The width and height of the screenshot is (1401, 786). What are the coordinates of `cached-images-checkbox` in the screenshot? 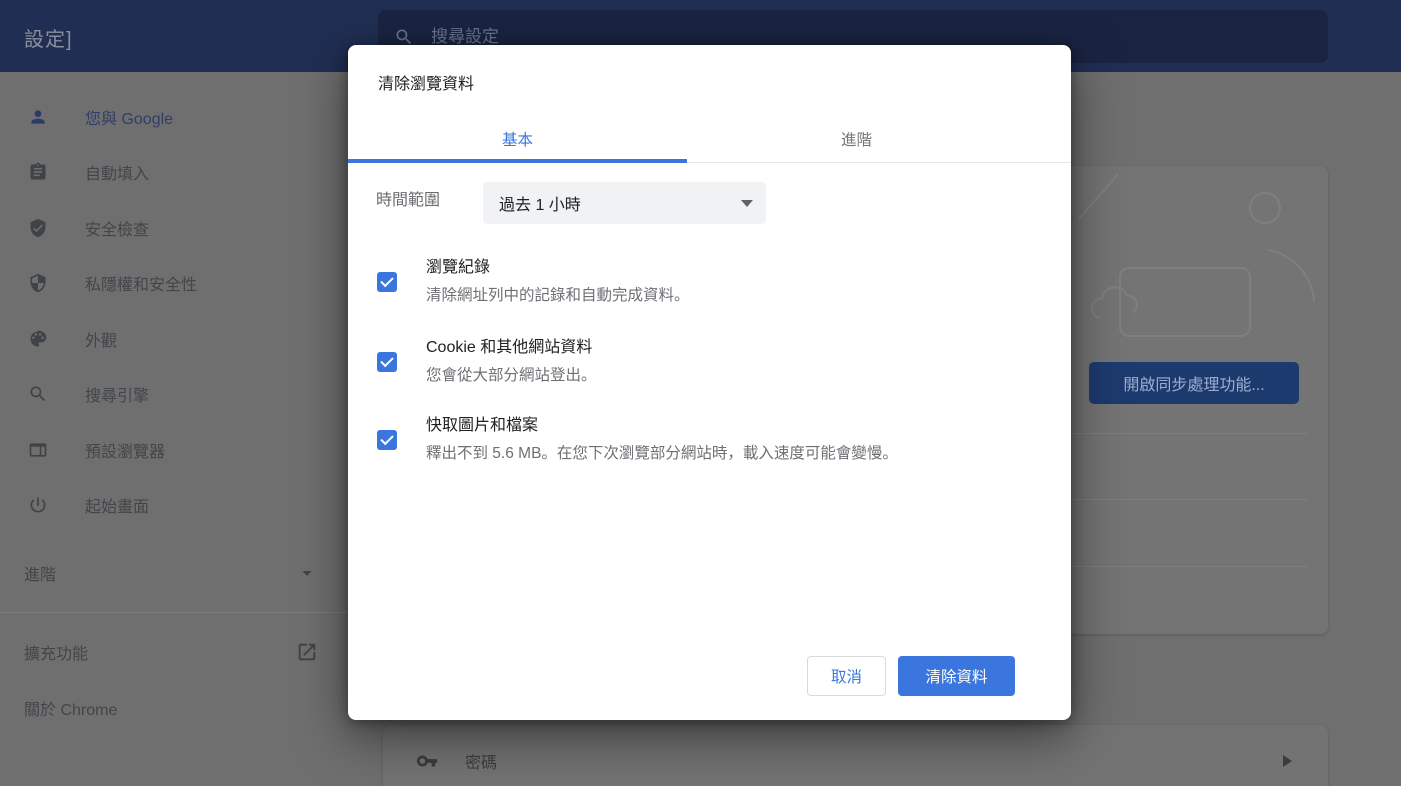 It's located at (387, 440).